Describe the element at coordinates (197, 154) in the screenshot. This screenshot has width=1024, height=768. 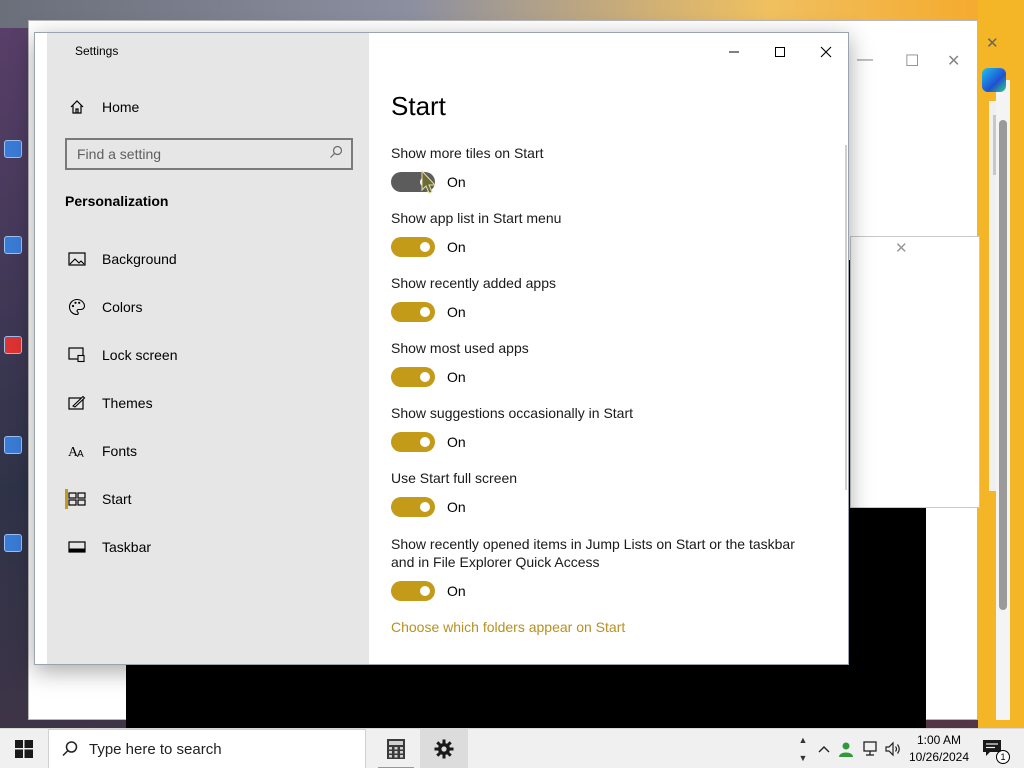
I see `find-setting-input` at that location.